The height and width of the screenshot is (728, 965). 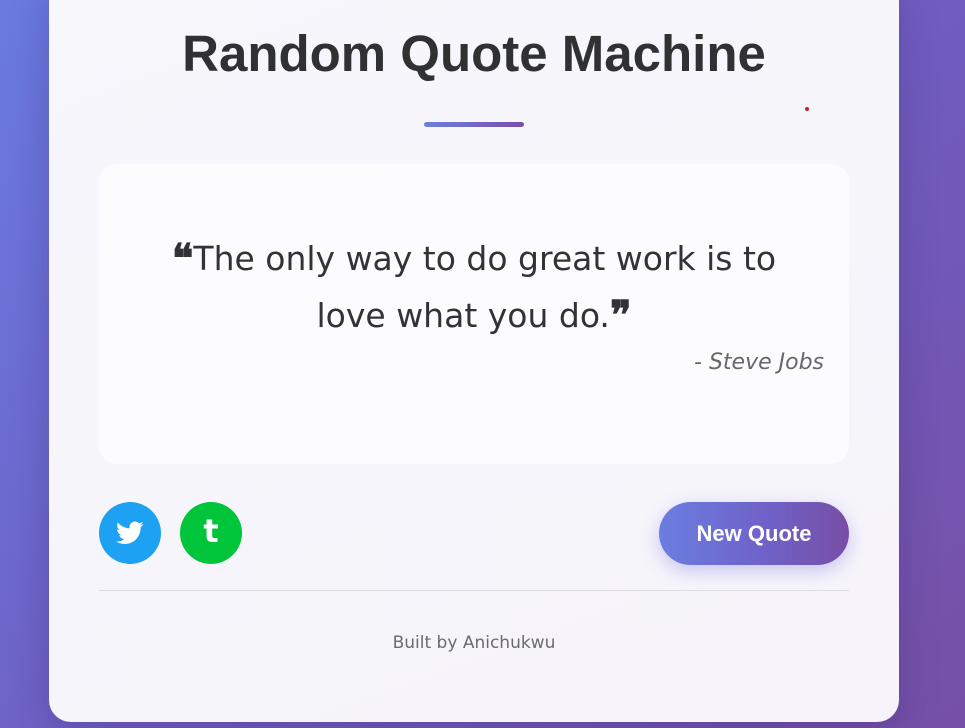 I want to click on title-underline, so click(x=474, y=124).